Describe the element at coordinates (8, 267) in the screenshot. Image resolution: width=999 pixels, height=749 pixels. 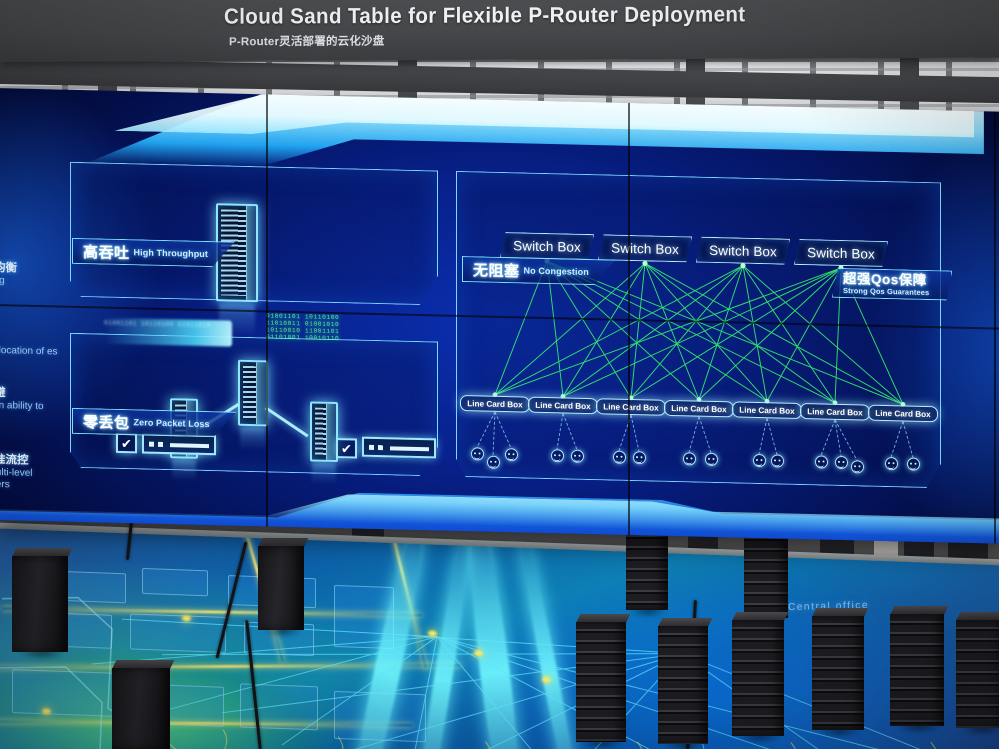
I see `feature-cn: 更快、更均衡` at that location.